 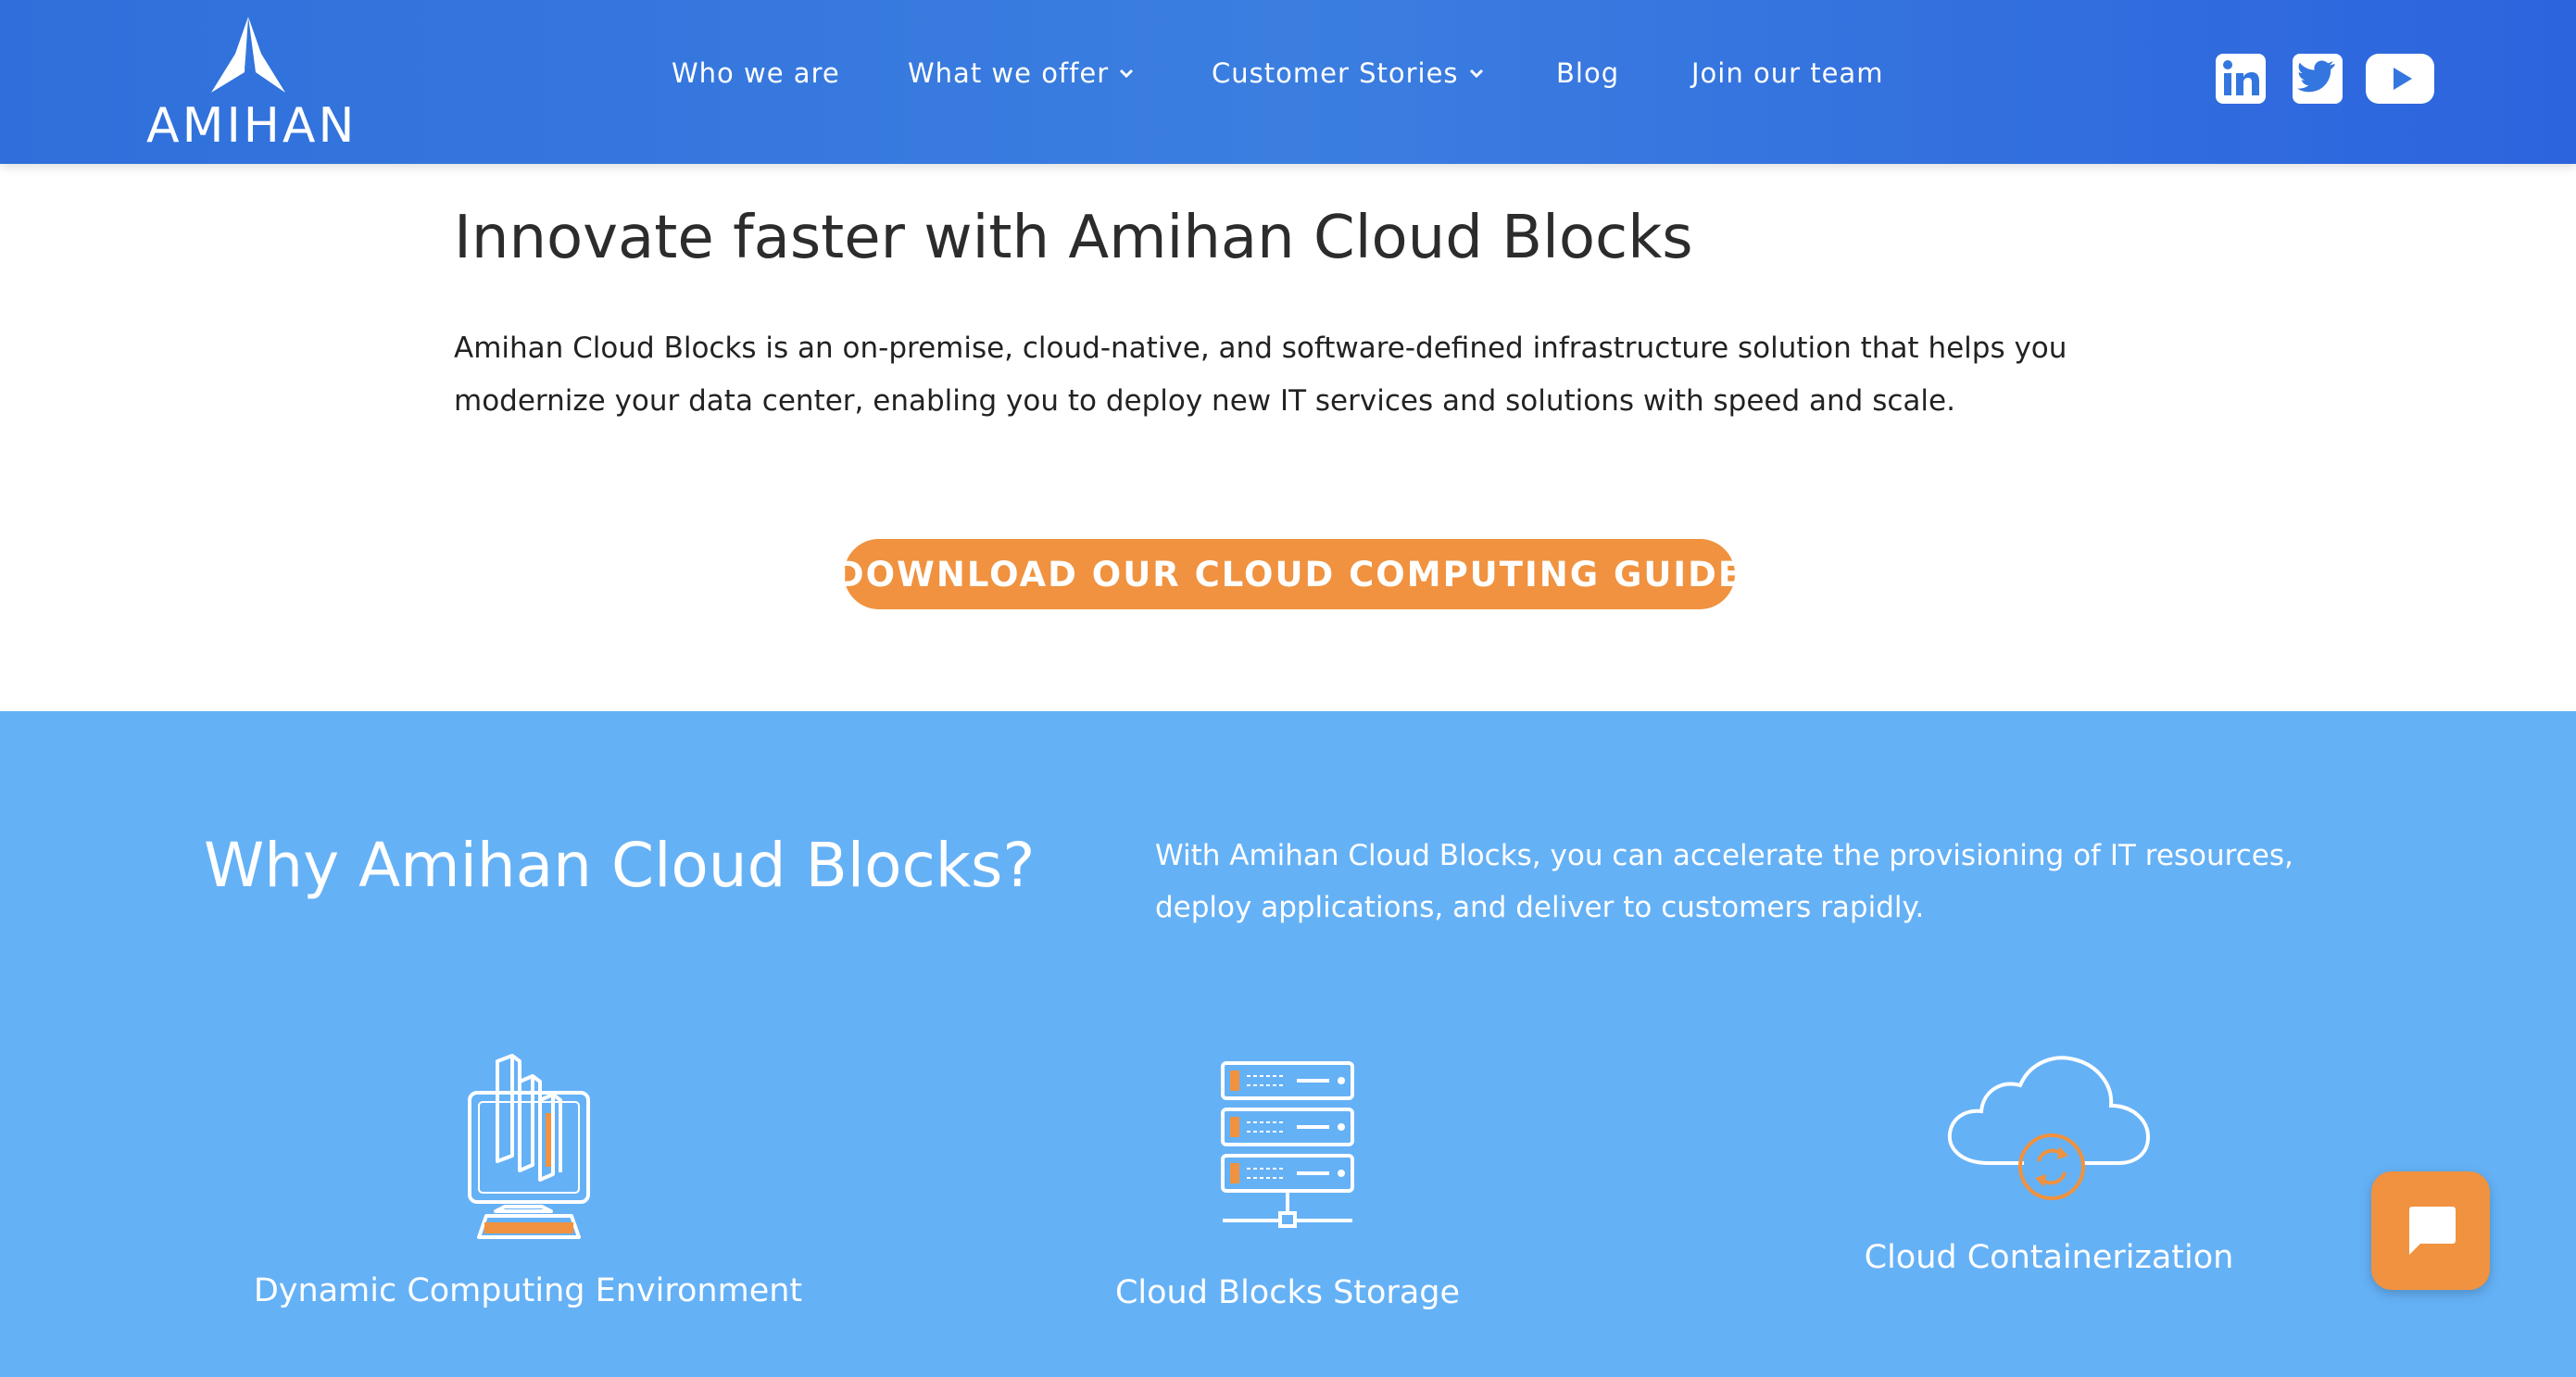 What do you see at coordinates (1288, 574) in the screenshot?
I see `download-guide-button: DOWNLOAD OUR CLOUD COMPUTING GUIDE` at bounding box center [1288, 574].